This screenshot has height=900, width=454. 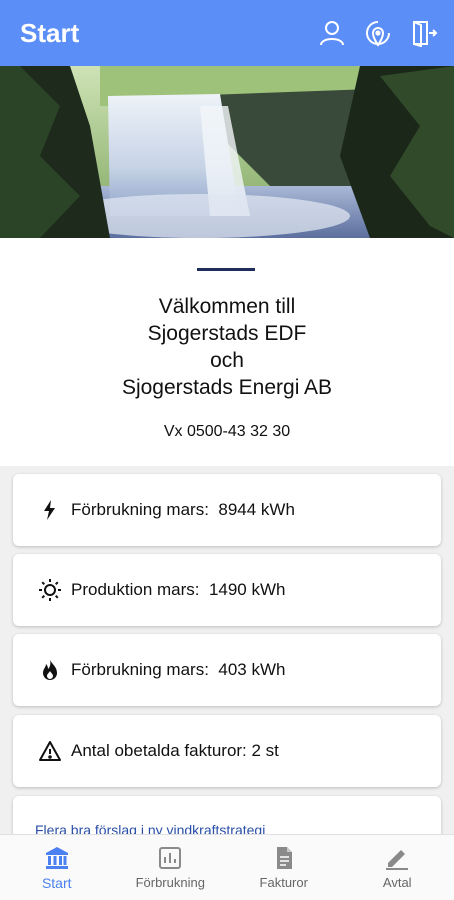 I want to click on card-consumption-heating: Förbrukning mars: 403 kWh, so click(x=227, y=670).